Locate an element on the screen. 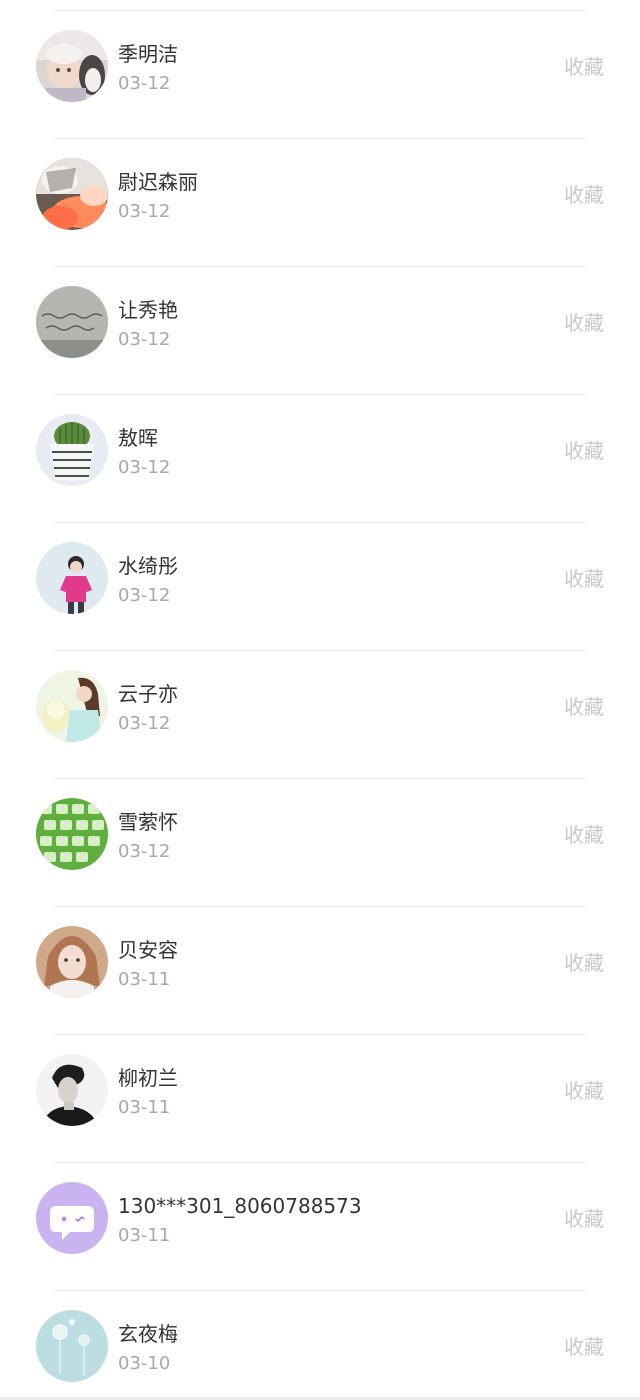 The height and width of the screenshot is (1400, 640). contact-name: 雪萦怀 is located at coordinates (148, 822).